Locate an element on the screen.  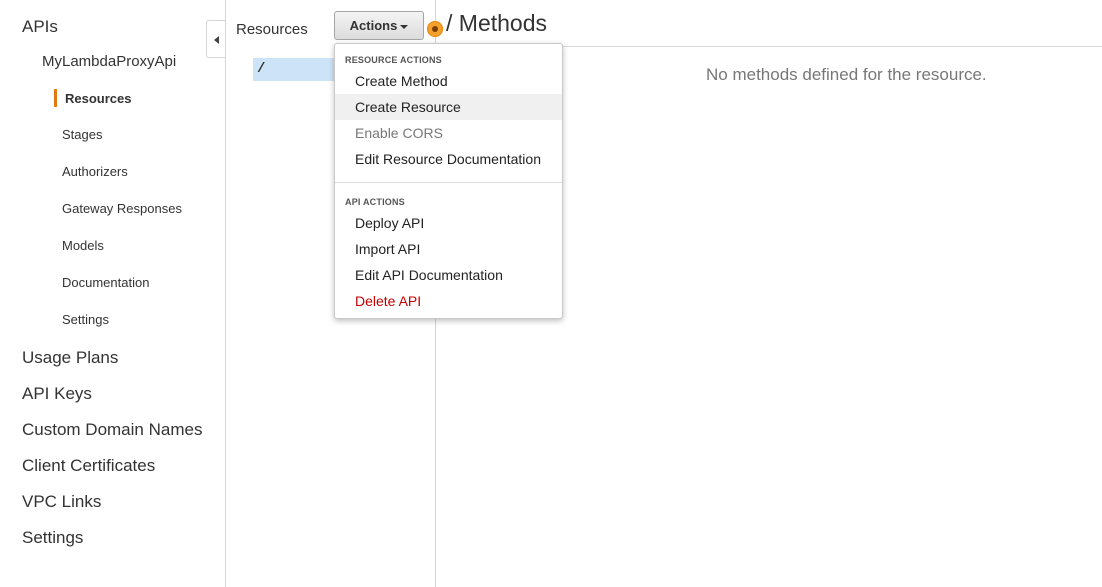
nav-usage-plans: Usage Plans is located at coordinates (70, 358).